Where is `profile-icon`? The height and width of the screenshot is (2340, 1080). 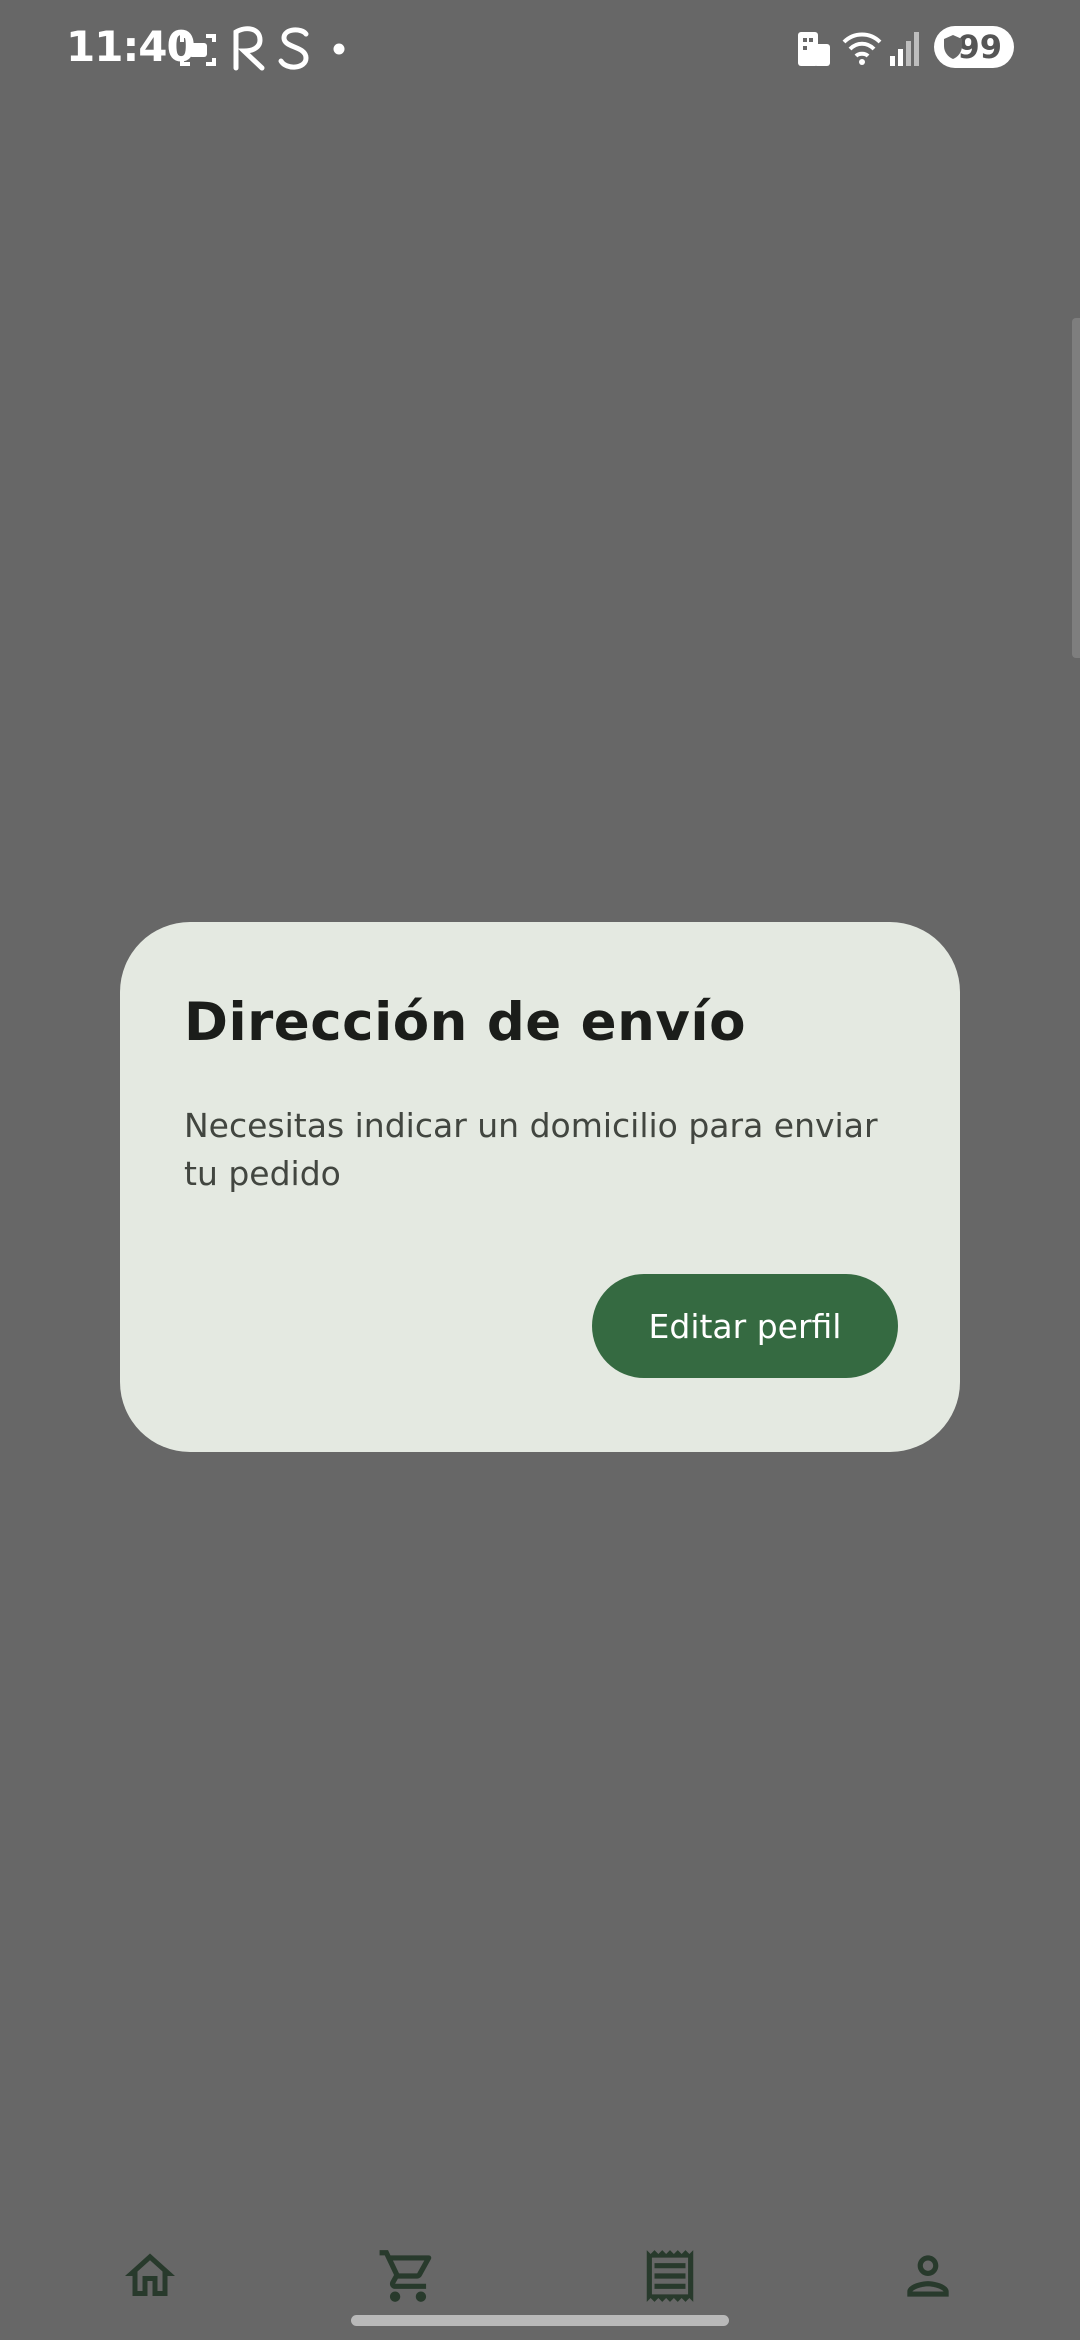
profile-icon is located at coordinates (928, 2276).